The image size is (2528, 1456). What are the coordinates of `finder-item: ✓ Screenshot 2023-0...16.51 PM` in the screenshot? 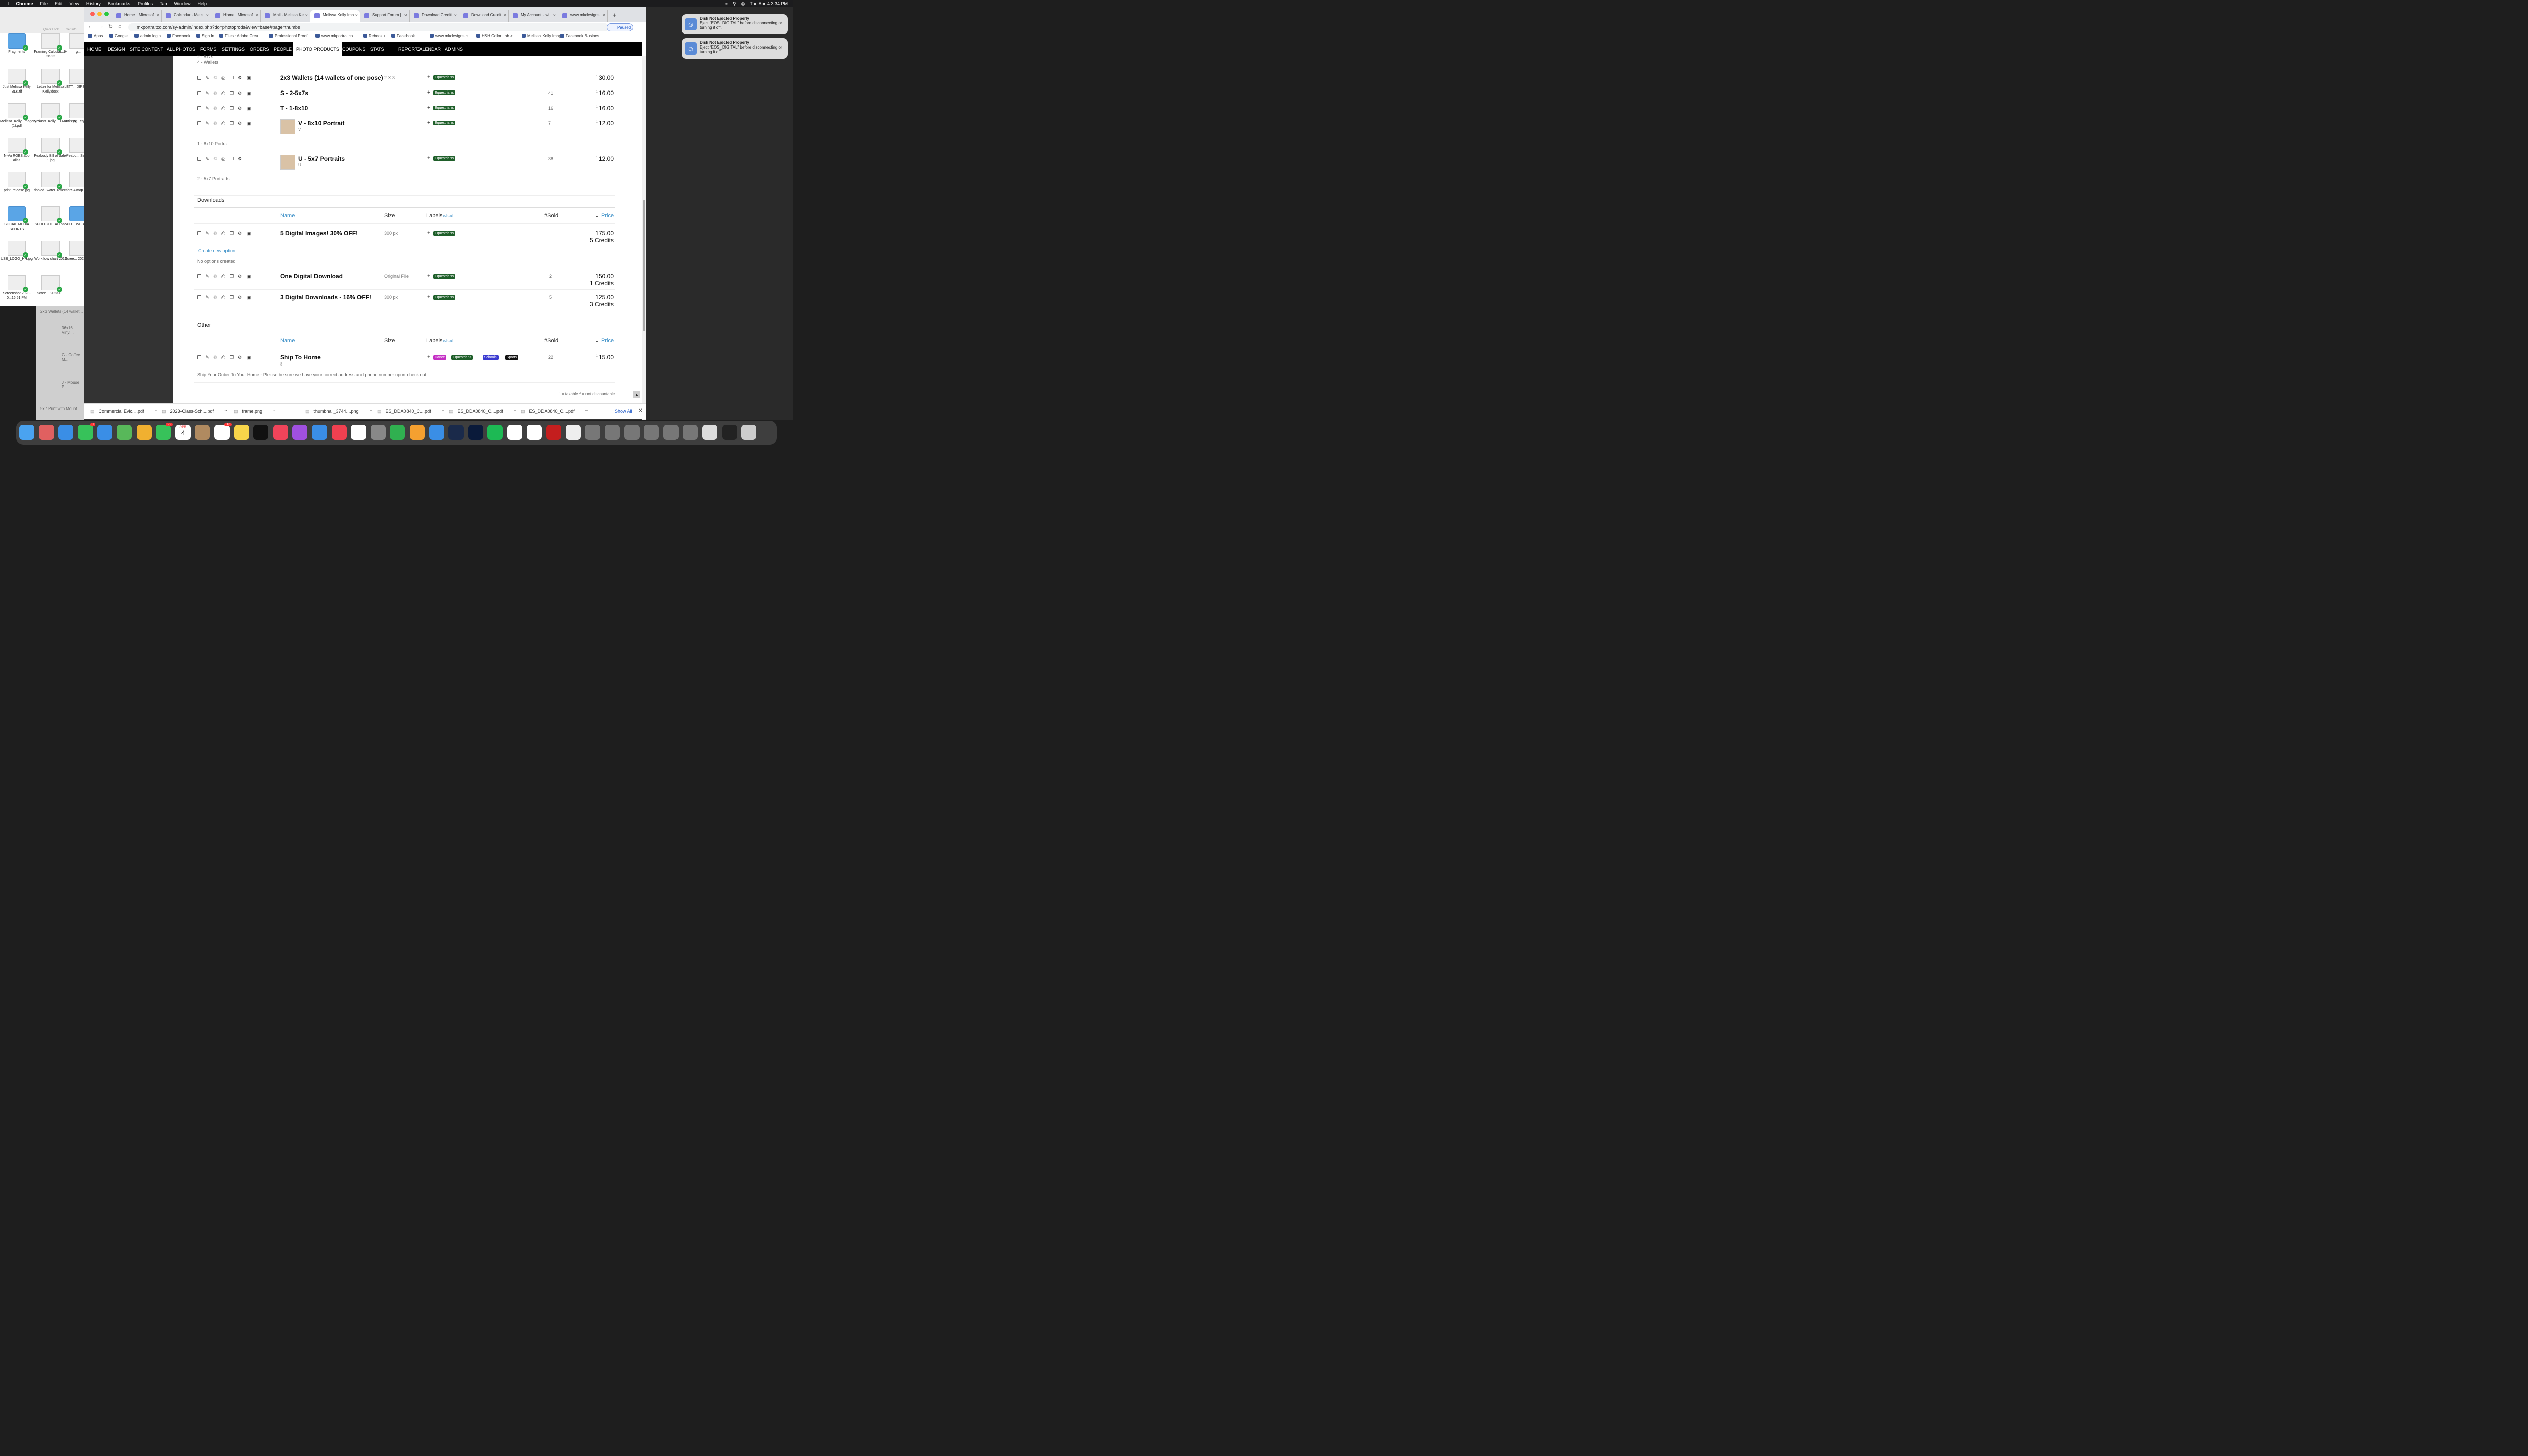 It's located at (17, 287).